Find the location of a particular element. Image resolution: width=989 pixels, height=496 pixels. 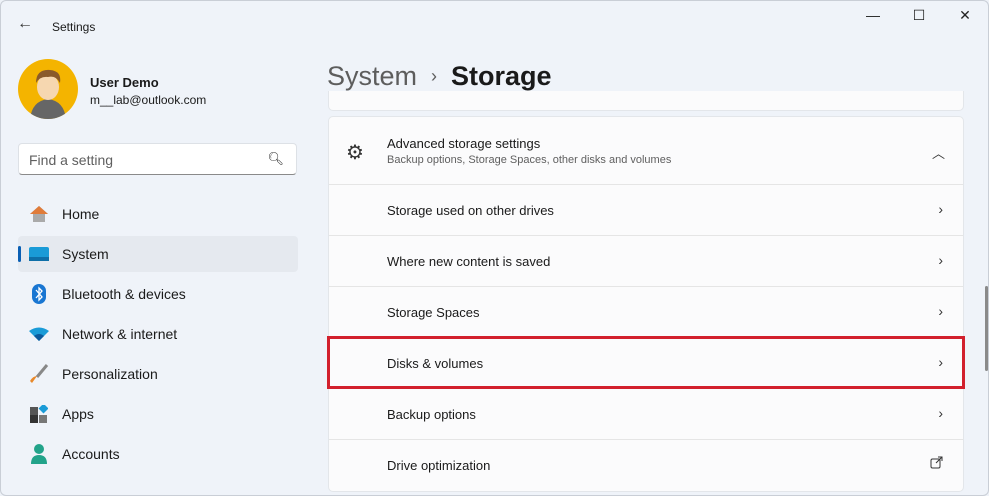

user-name: User Demo is located at coordinates (124, 82).